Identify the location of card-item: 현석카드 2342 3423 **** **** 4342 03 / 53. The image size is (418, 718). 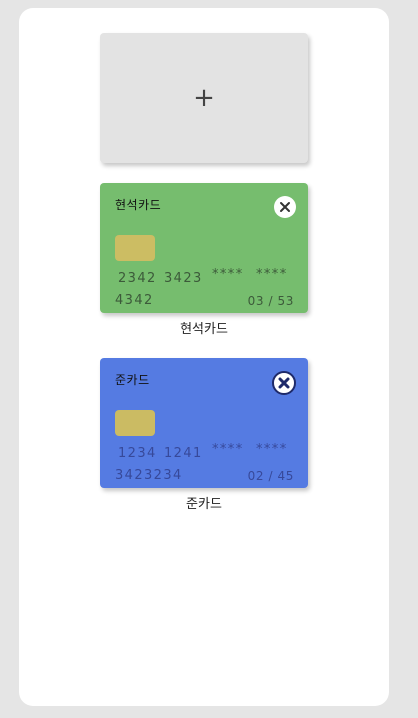
(204, 248).